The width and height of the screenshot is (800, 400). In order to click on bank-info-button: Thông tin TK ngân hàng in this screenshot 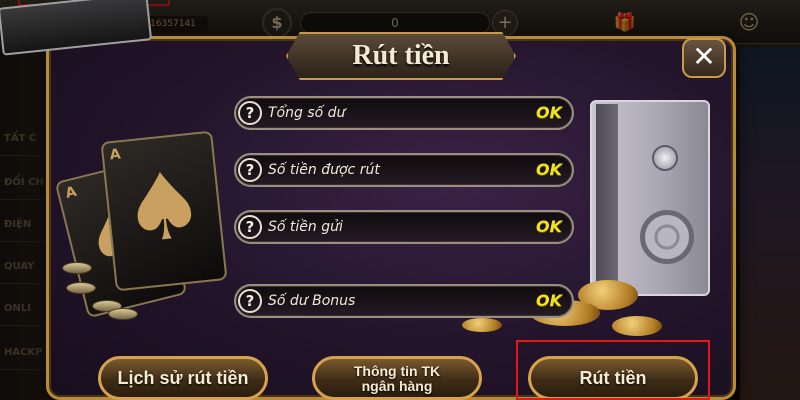, I will do `click(397, 378)`.